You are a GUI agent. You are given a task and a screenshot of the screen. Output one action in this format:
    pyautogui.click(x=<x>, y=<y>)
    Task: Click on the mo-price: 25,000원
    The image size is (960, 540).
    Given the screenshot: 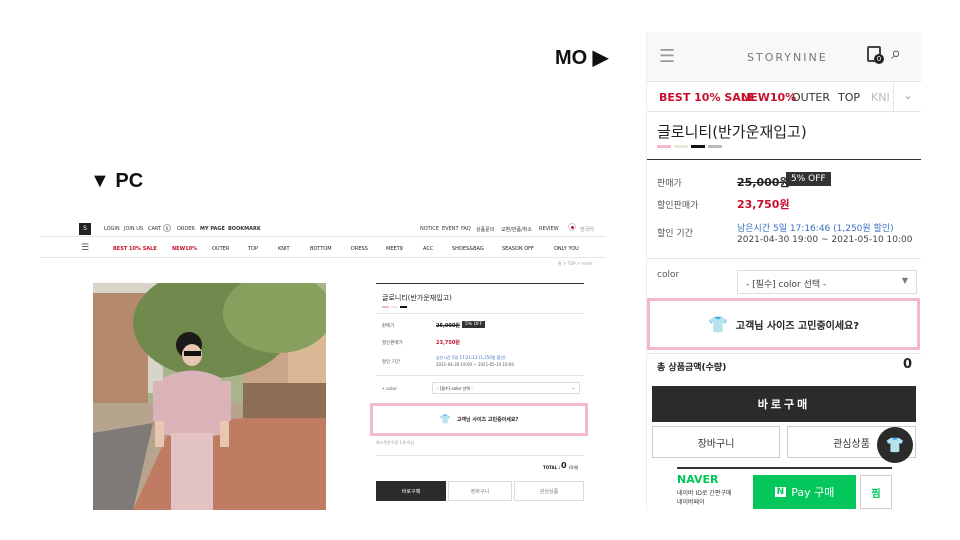 What is the action you would take?
    pyautogui.click(x=763, y=182)
    